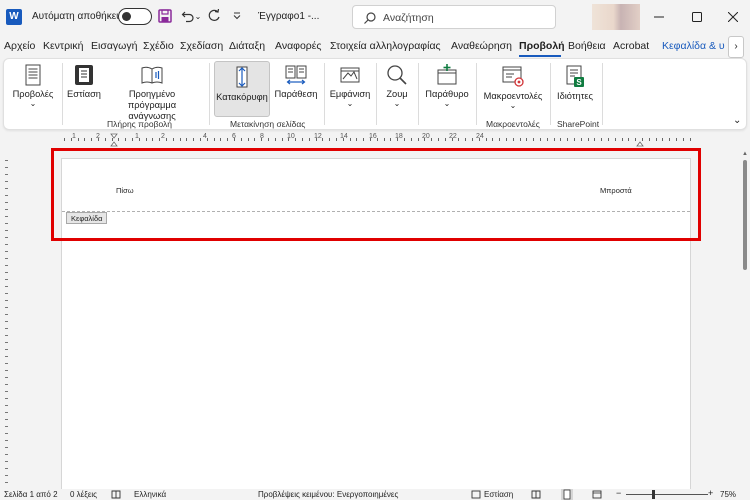  Describe the element at coordinates (114, 140) in the screenshot. I see `left-indent-marker-icon` at that location.